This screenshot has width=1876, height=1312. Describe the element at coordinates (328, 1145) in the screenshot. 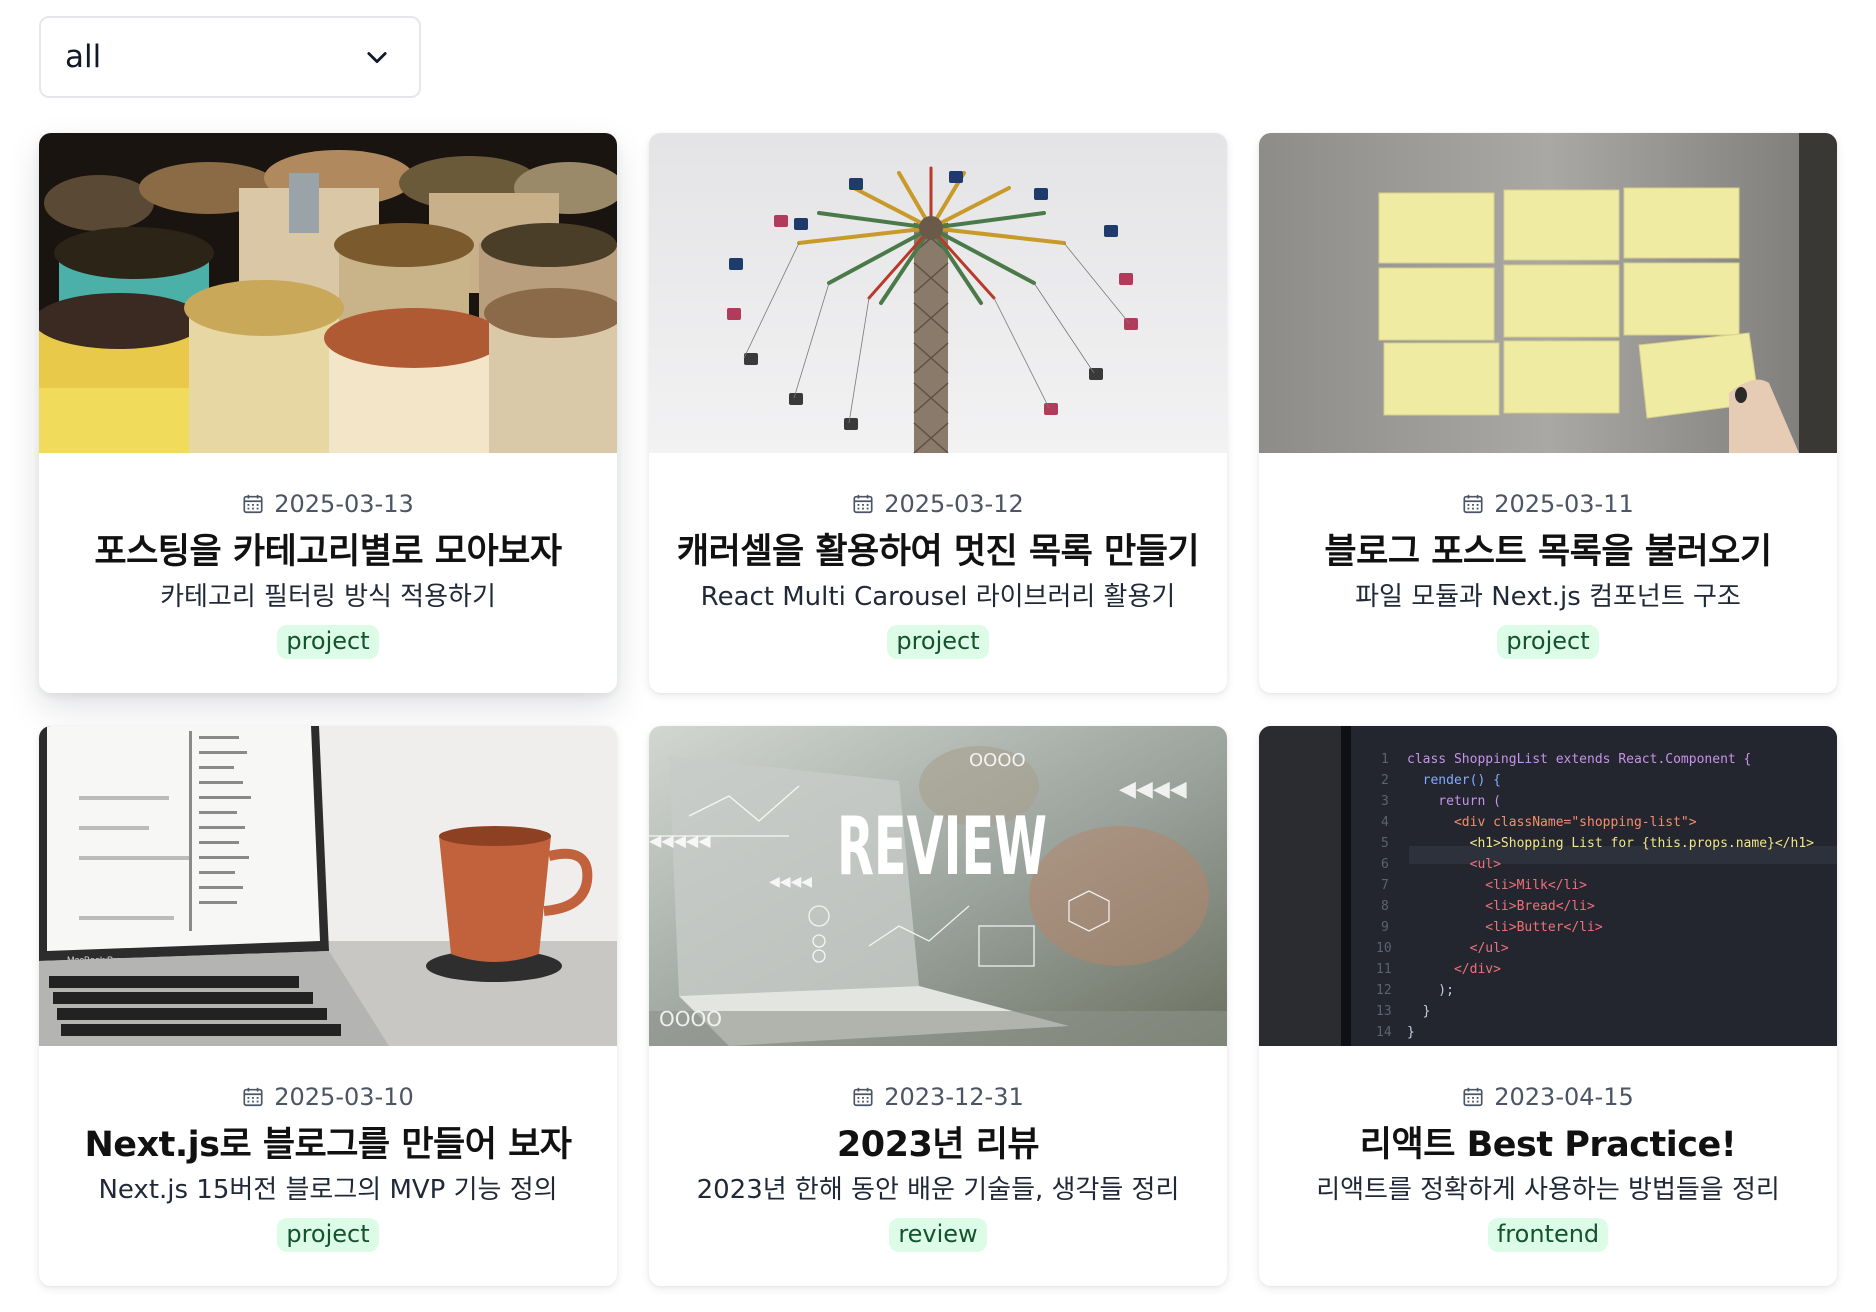

I see `post-title: Next.js로 블로그를 만들어 보자` at that location.